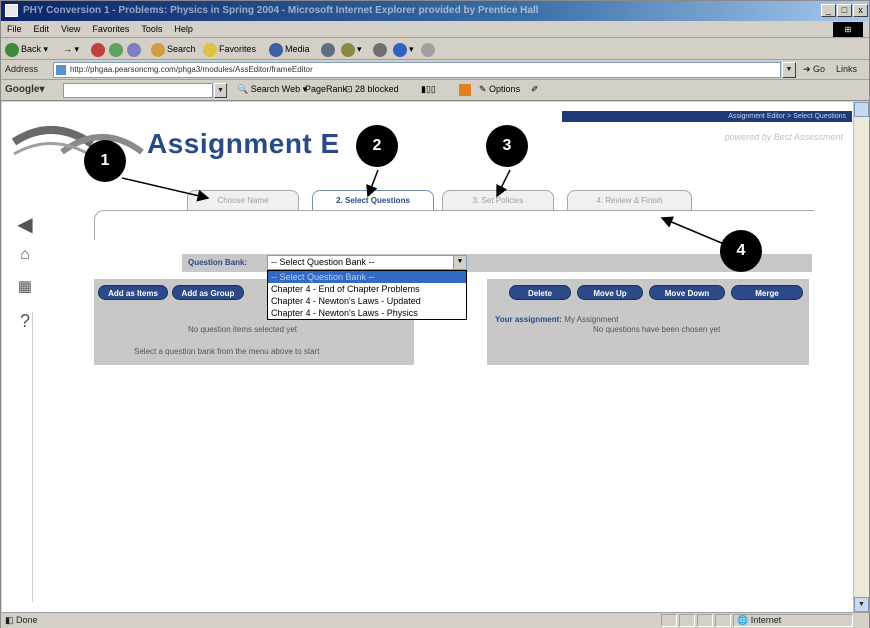  What do you see at coordinates (507, 146) in the screenshot?
I see `callout-3: 3` at bounding box center [507, 146].